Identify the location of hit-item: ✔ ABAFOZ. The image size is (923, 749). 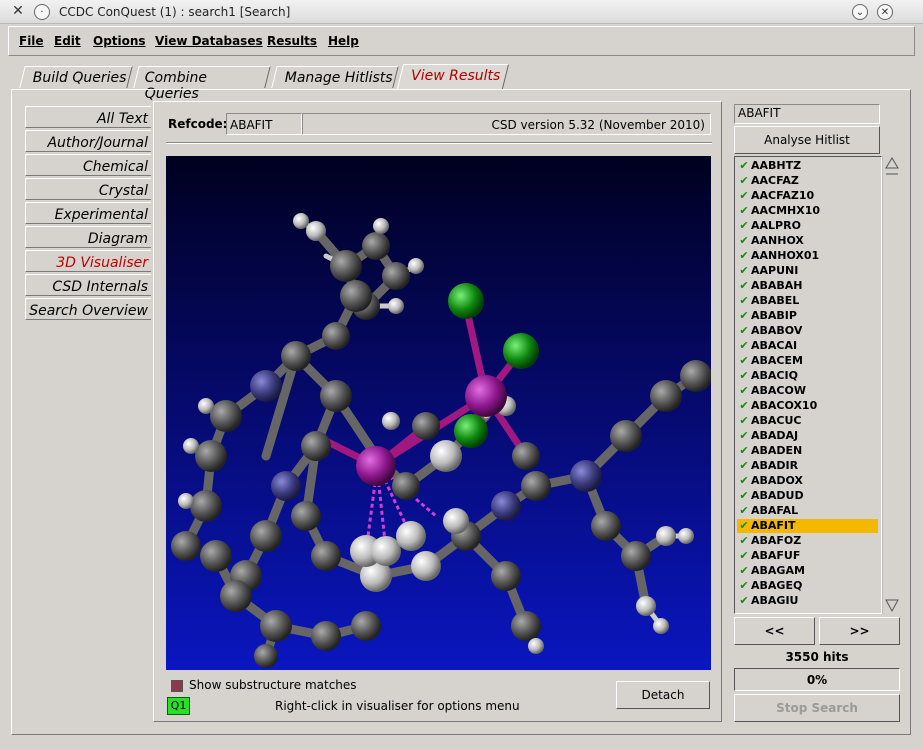
(807, 541).